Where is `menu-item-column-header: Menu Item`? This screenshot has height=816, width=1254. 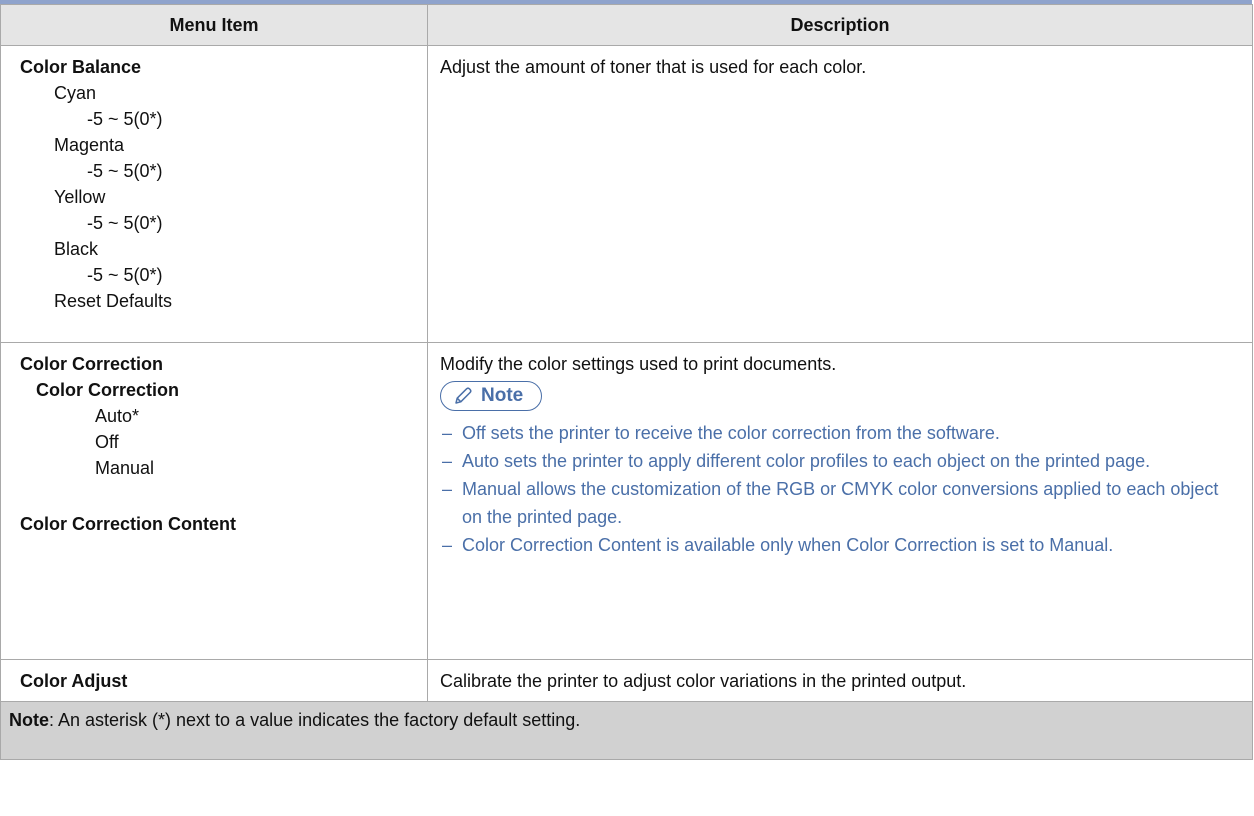
menu-item-column-header: Menu Item is located at coordinates (214, 25).